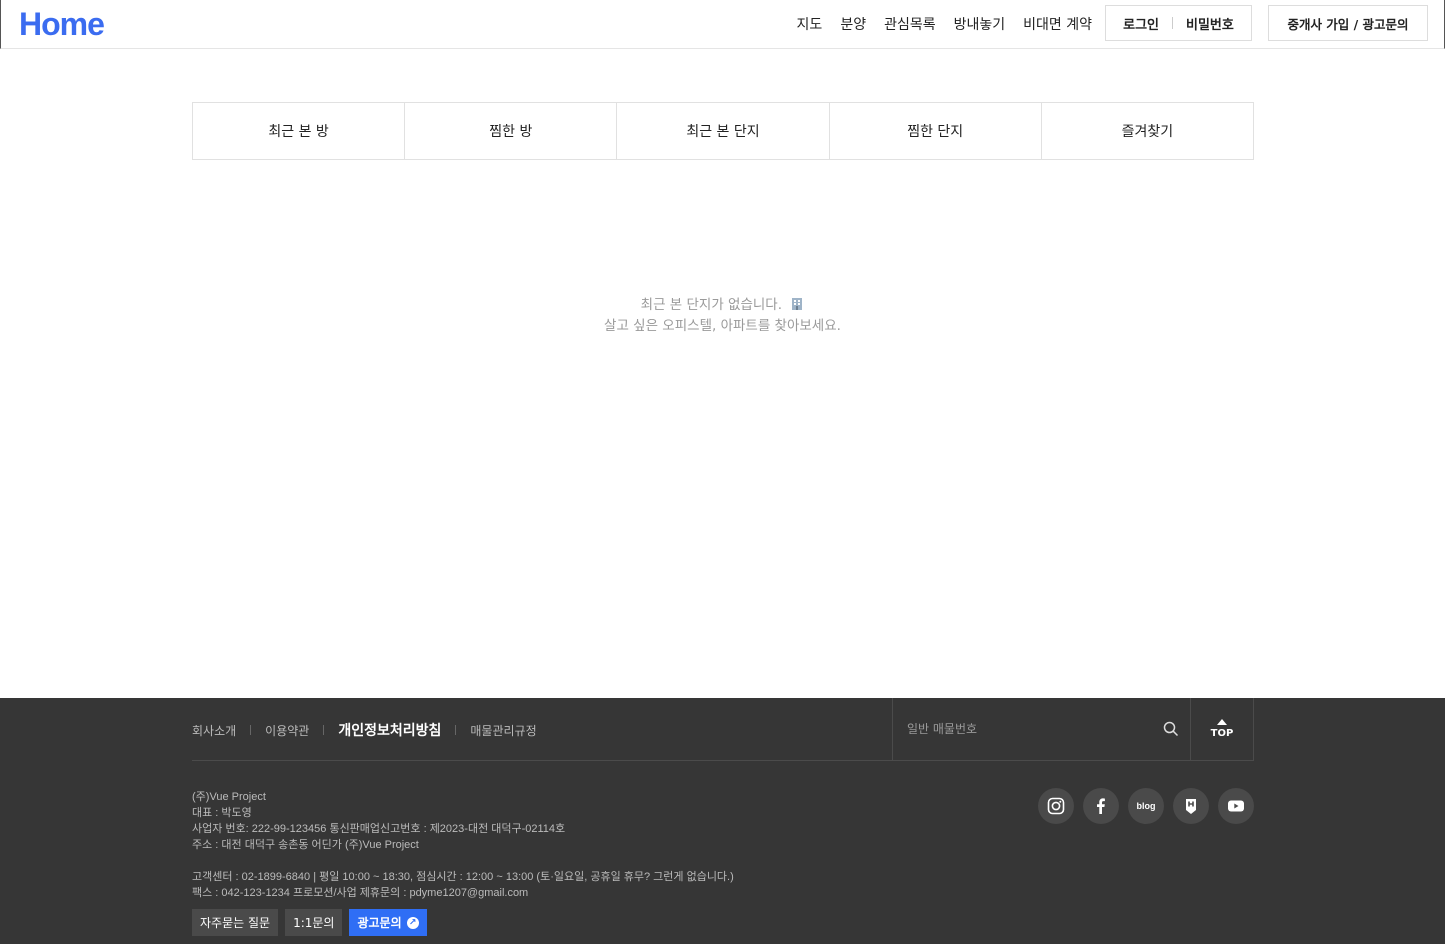 Image resolution: width=1445 pixels, height=944 pixels. Describe the element at coordinates (314, 922) in the screenshot. I see `inquiry-button: 1:1문의` at that location.